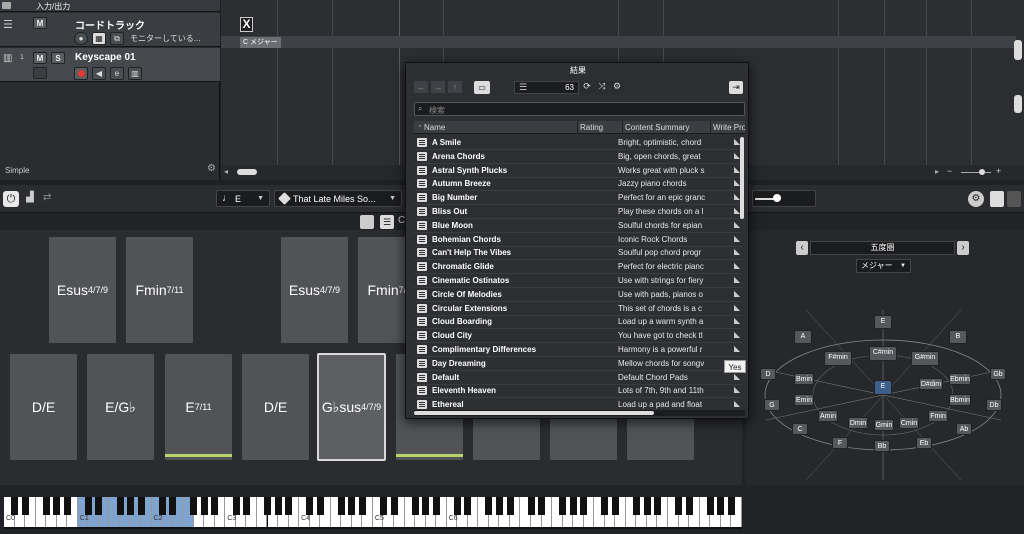 This screenshot has width=1024, height=534. What do you see at coordinates (434, 127) in the screenshot?
I see `col-name: Name` at bounding box center [434, 127].